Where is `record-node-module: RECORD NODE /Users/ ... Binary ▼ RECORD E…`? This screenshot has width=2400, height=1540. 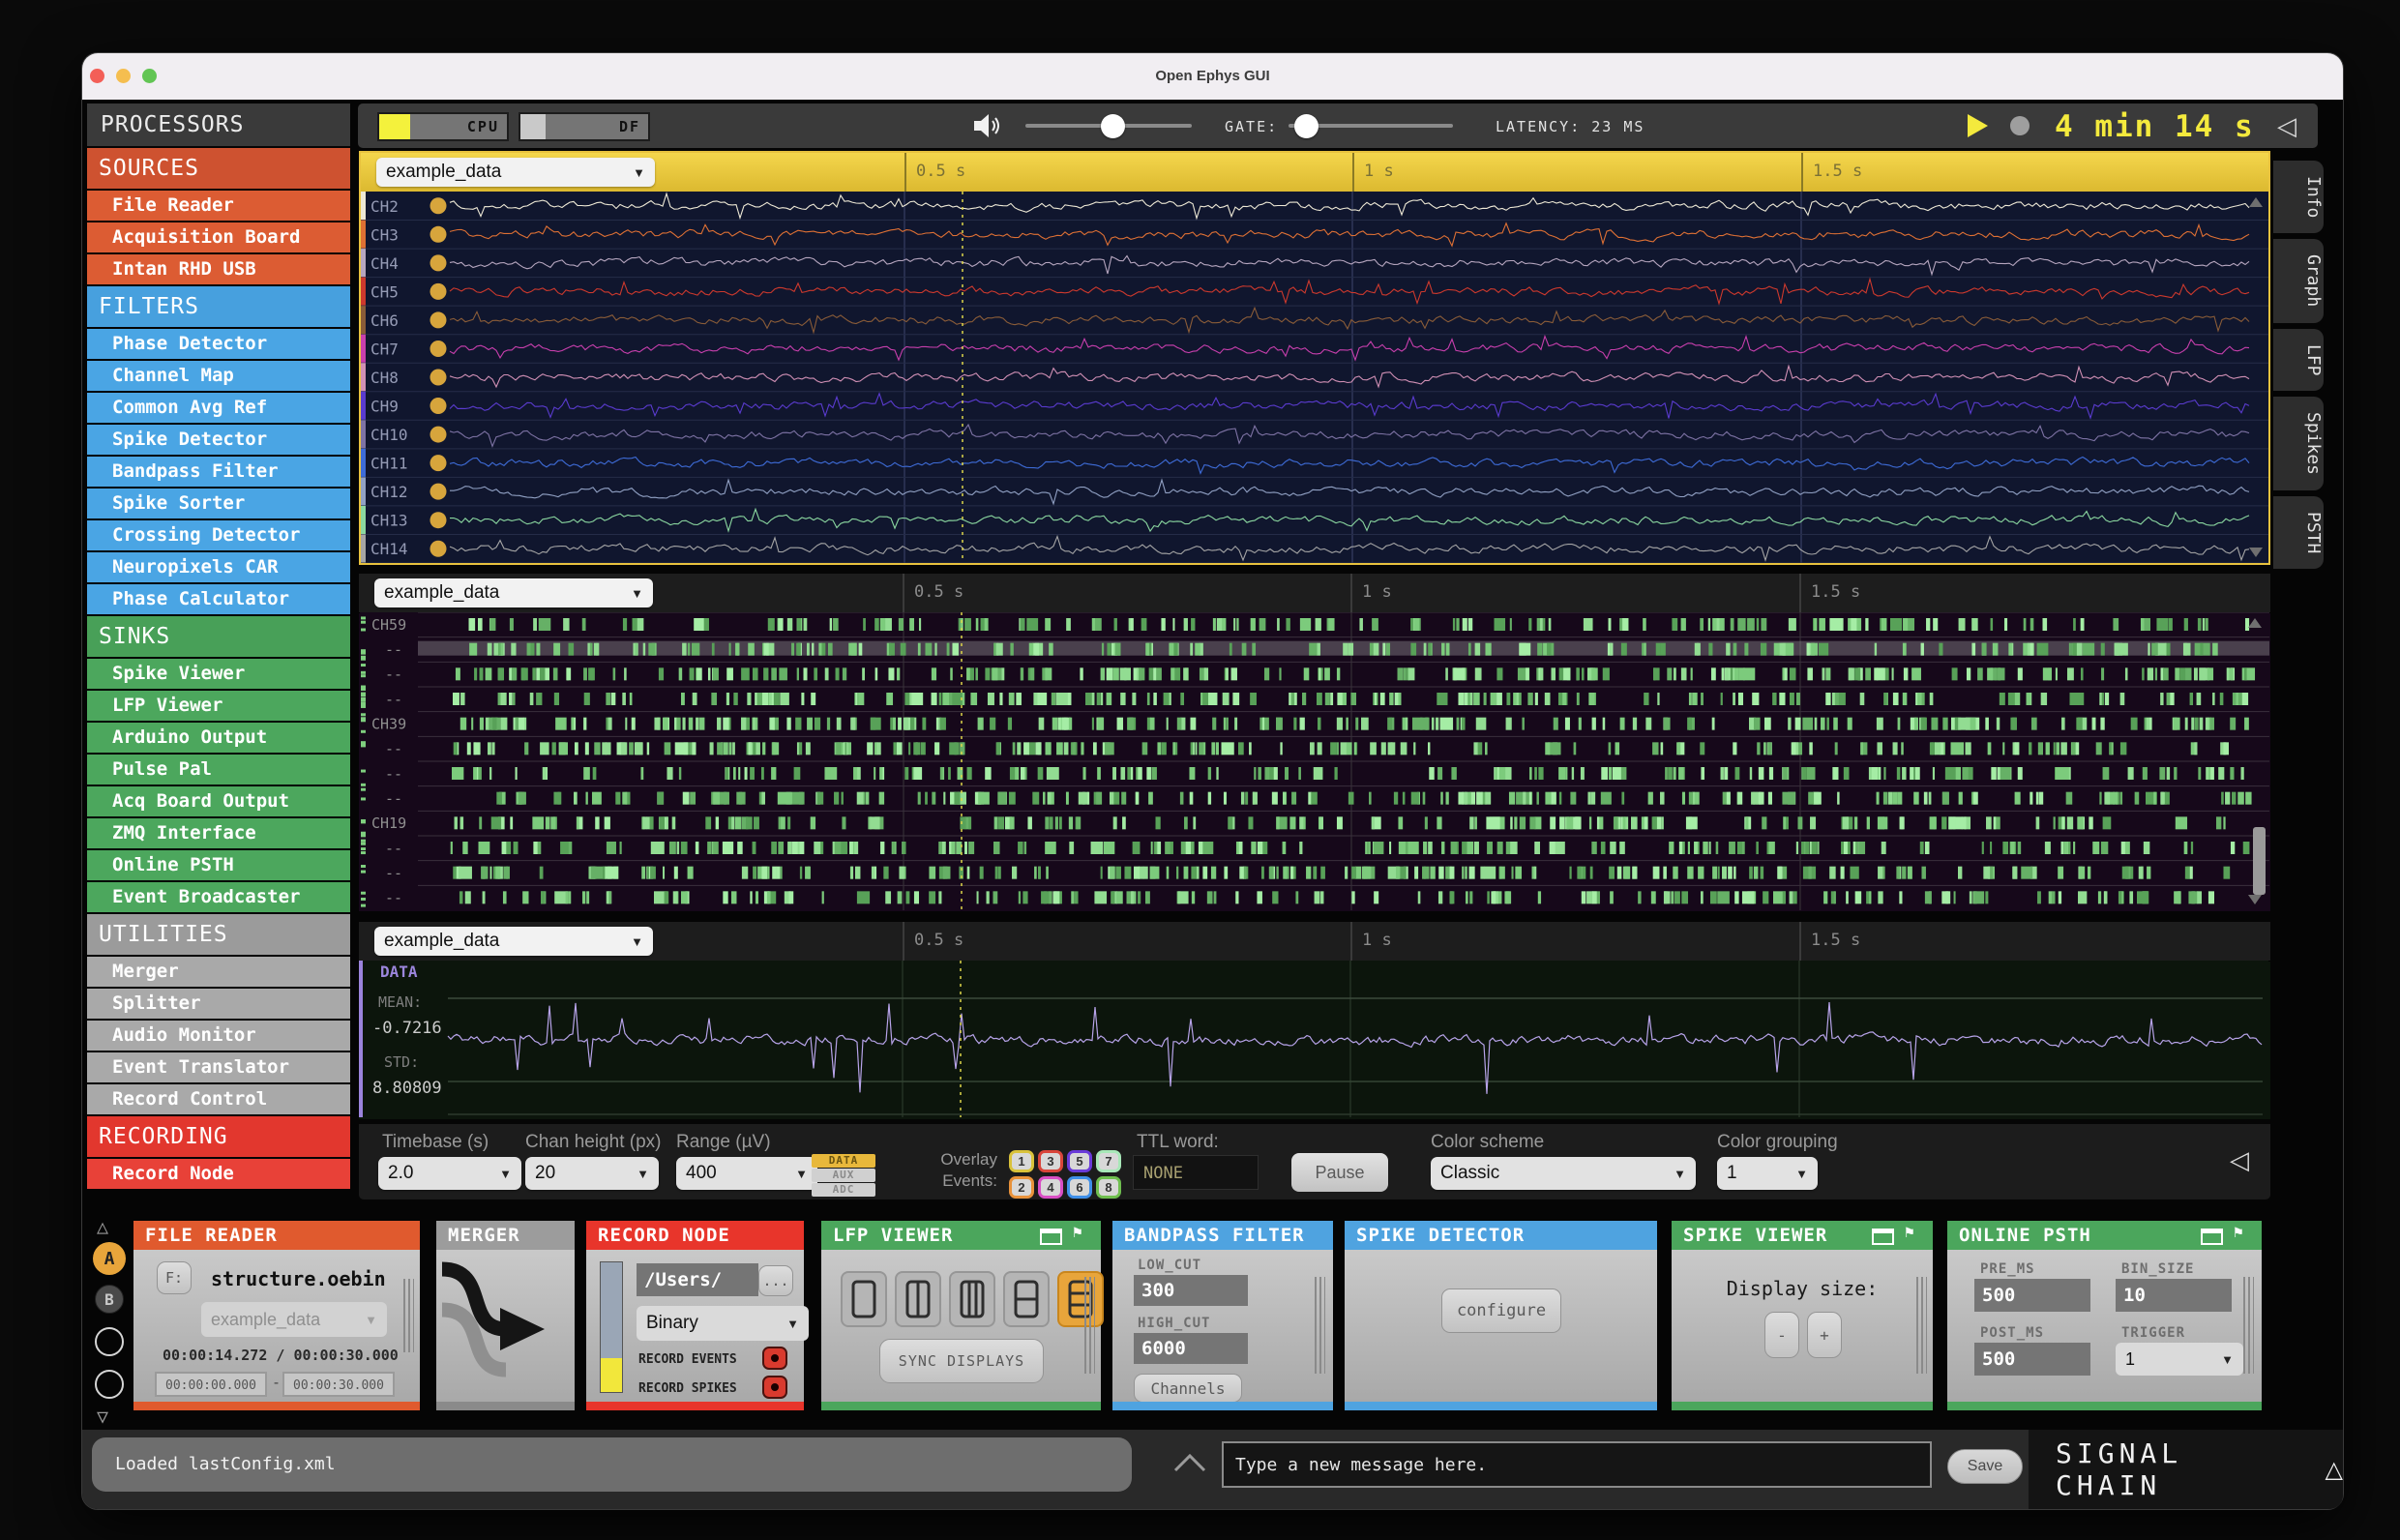 record-node-module: RECORD NODE /Users/ ... Binary ▼ RECORD E… is located at coordinates (697, 1315).